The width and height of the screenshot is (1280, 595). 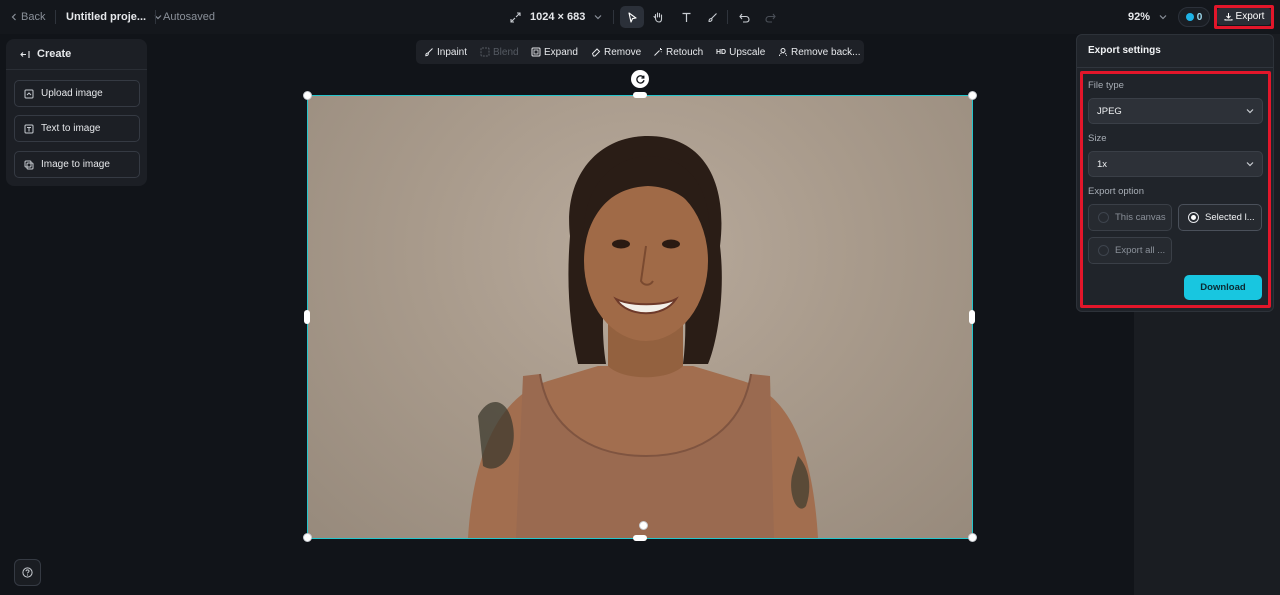 What do you see at coordinates (33, 17) in the screenshot?
I see `back-label: Back` at bounding box center [33, 17].